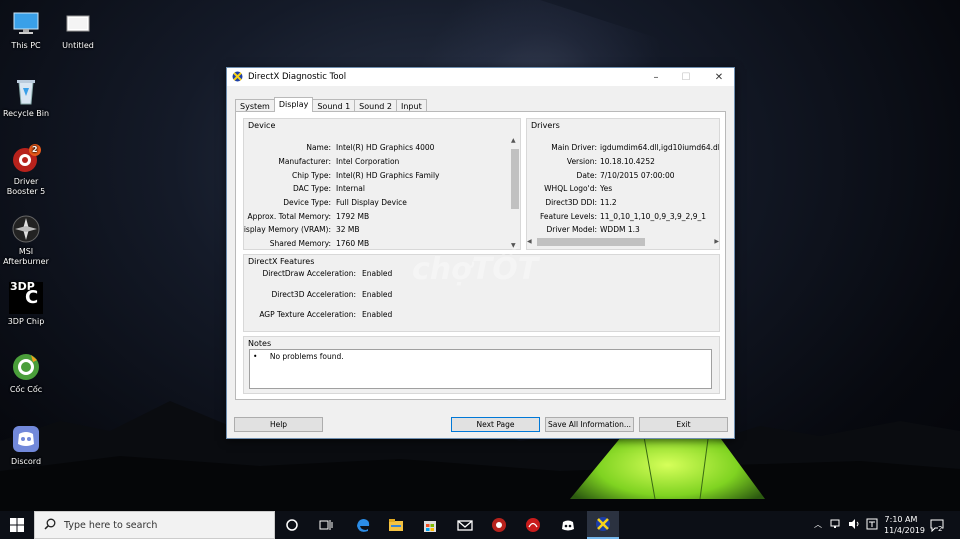 The height and width of the screenshot is (539, 960). What do you see at coordinates (26, 91) in the screenshot?
I see `recycle-bin-icon` at bounding box center [26, 91].